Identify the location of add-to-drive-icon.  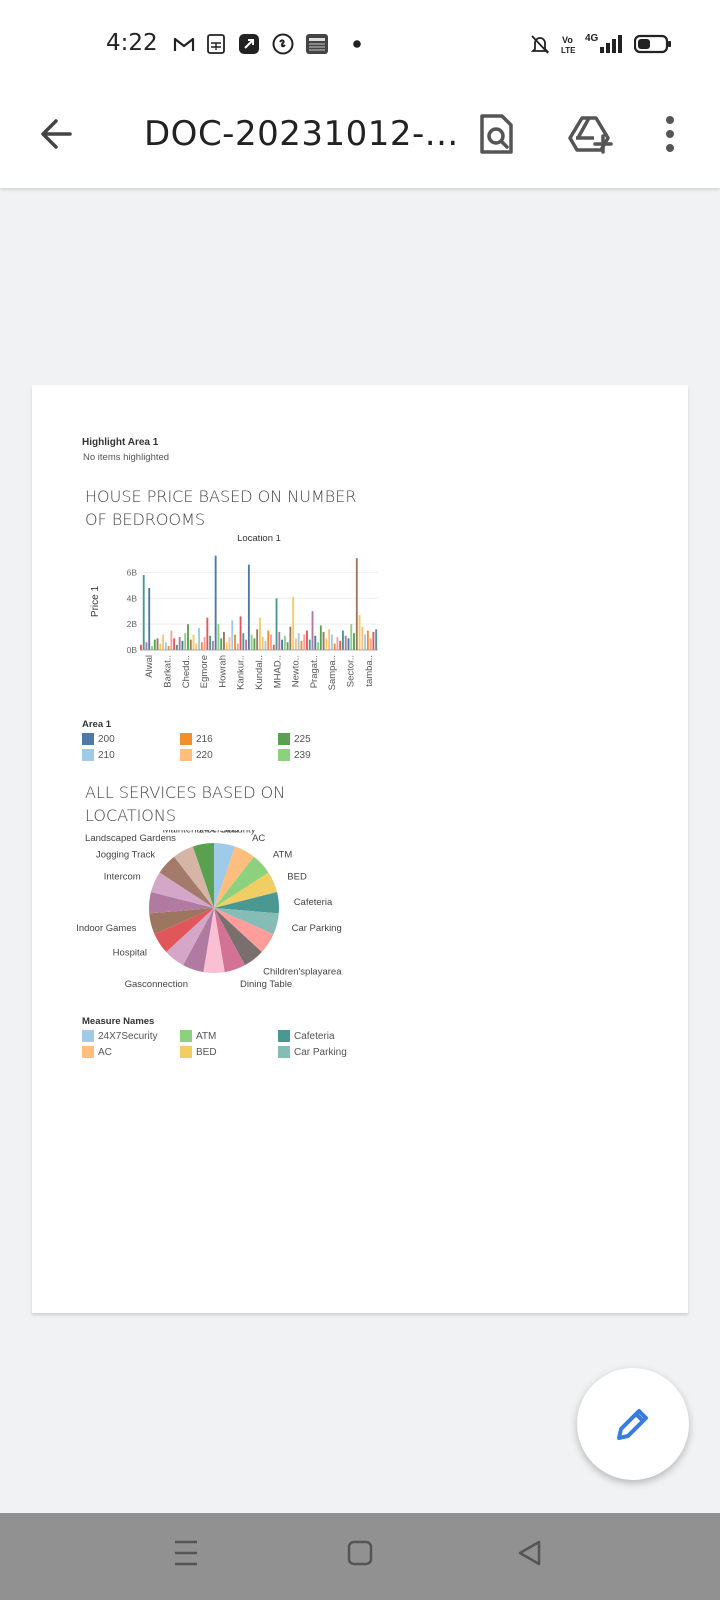
(591, 134).